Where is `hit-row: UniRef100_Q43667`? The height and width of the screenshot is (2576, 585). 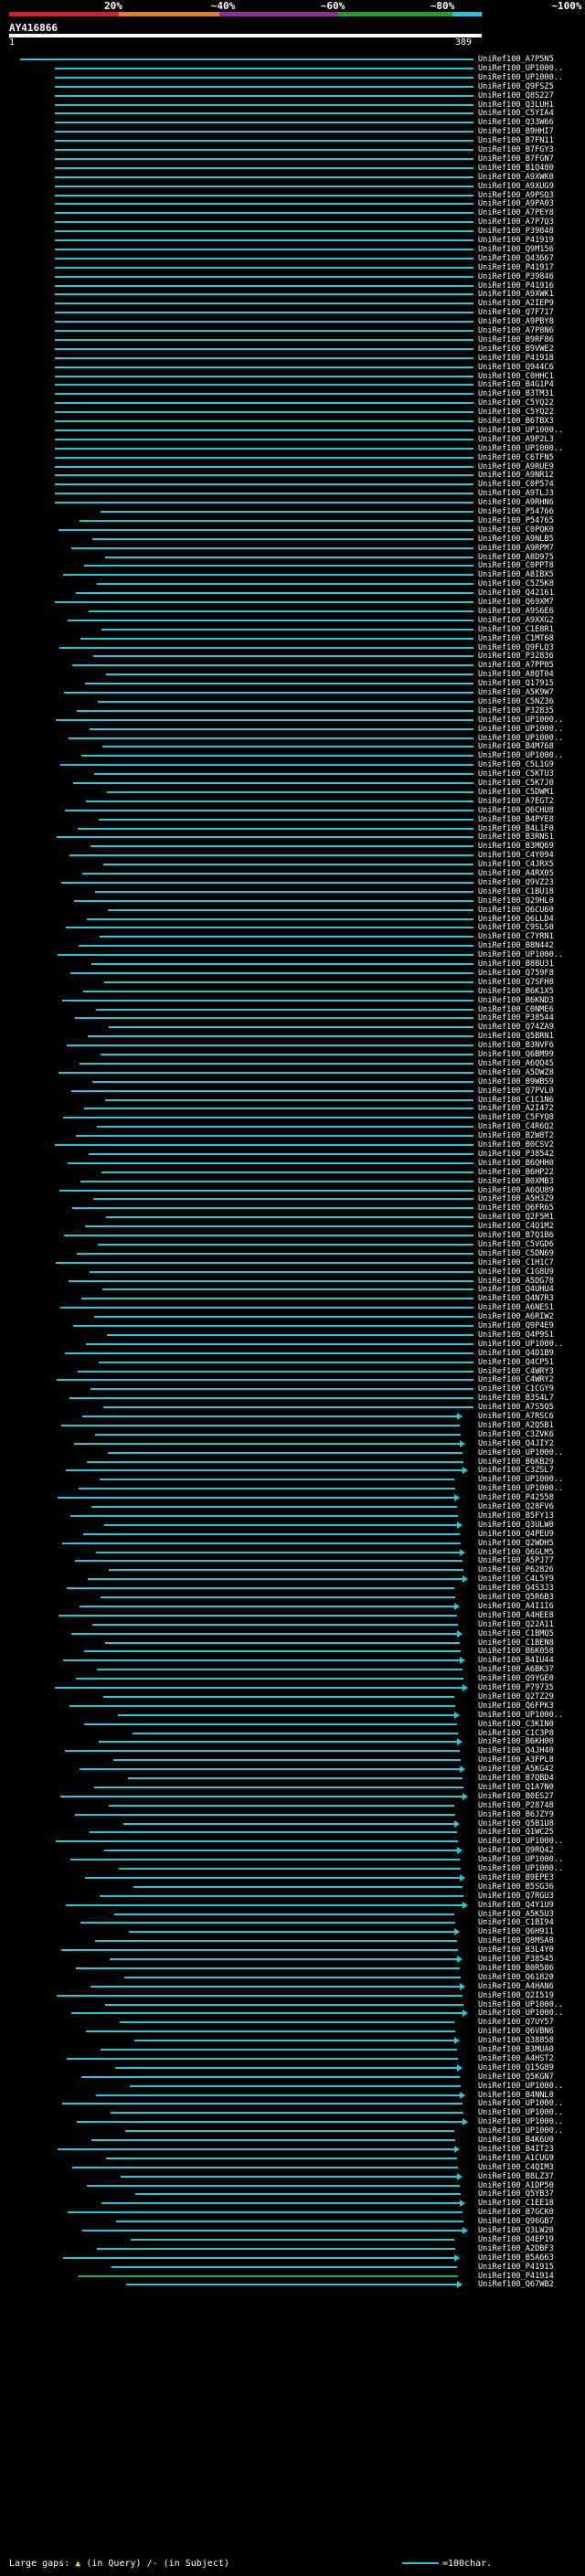 hit-row: UniRef100_Q43667 is located at coordinates (293, 258).